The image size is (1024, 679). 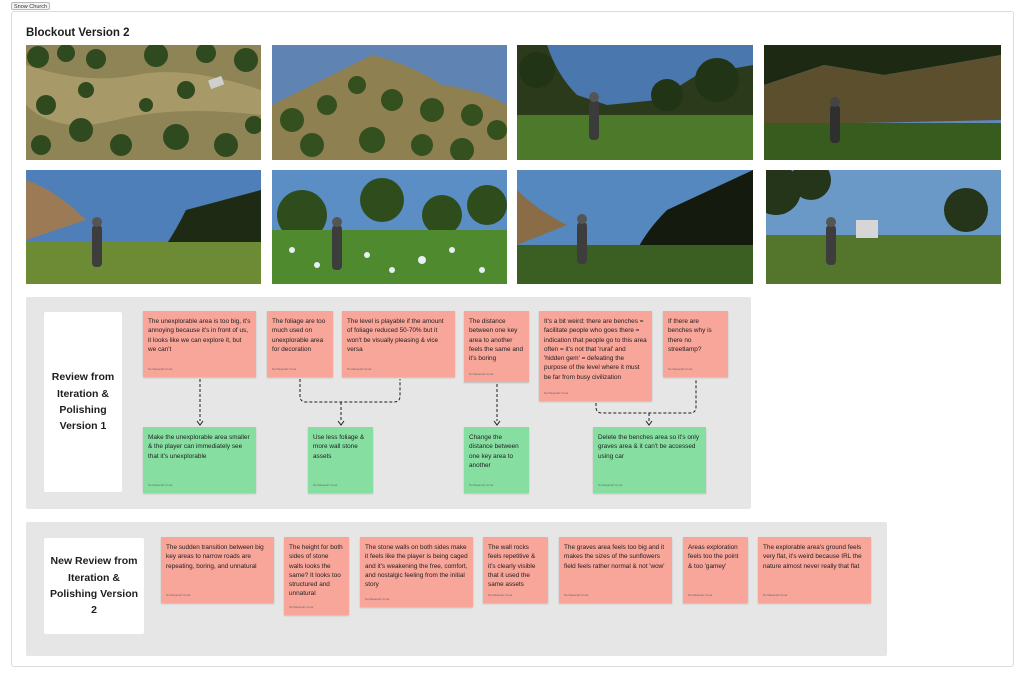 What do you see at coordinates (883, 227) in the screenshot?
I see `screenshot-character-building-view` at bounding box center [883, 227].